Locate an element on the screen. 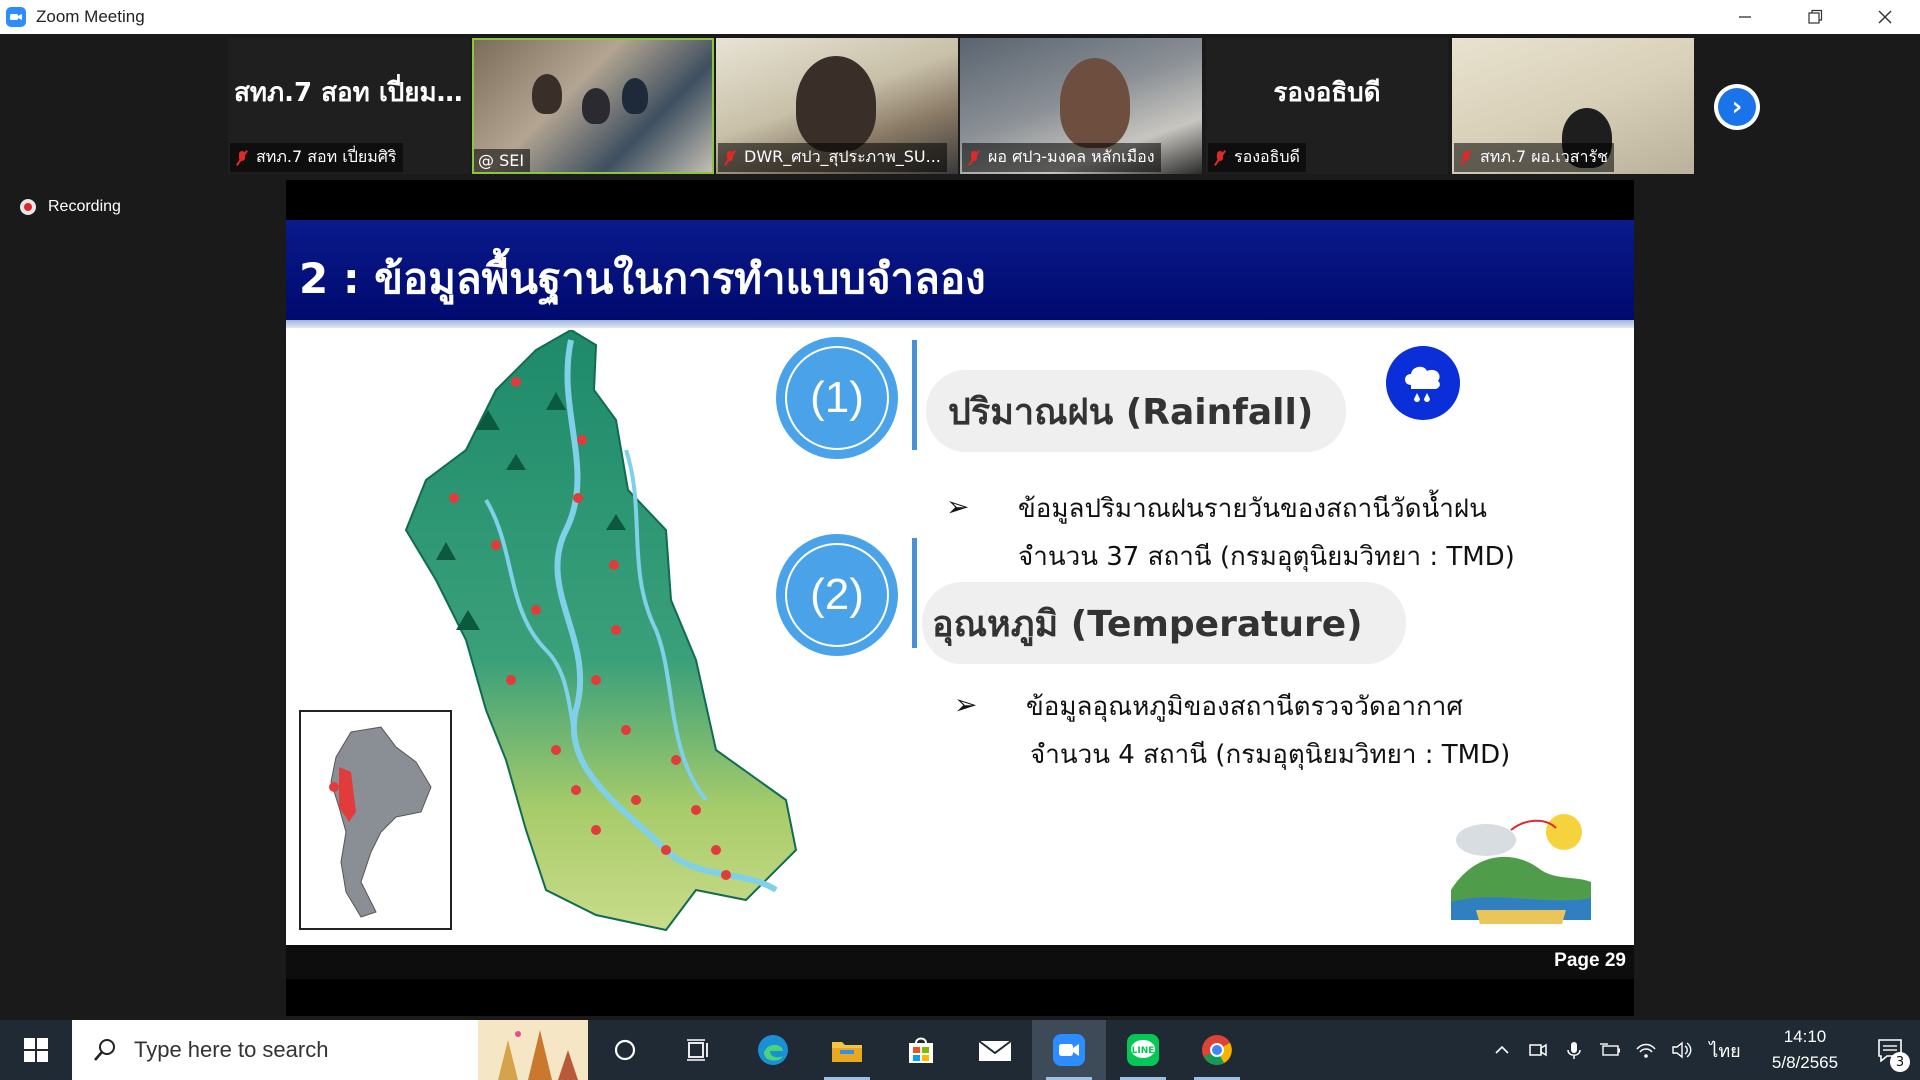 Image resolution: width=1920 pixels, height=1080 pixels. microphone-in-use-button is located at coordinates (1574, 1050).